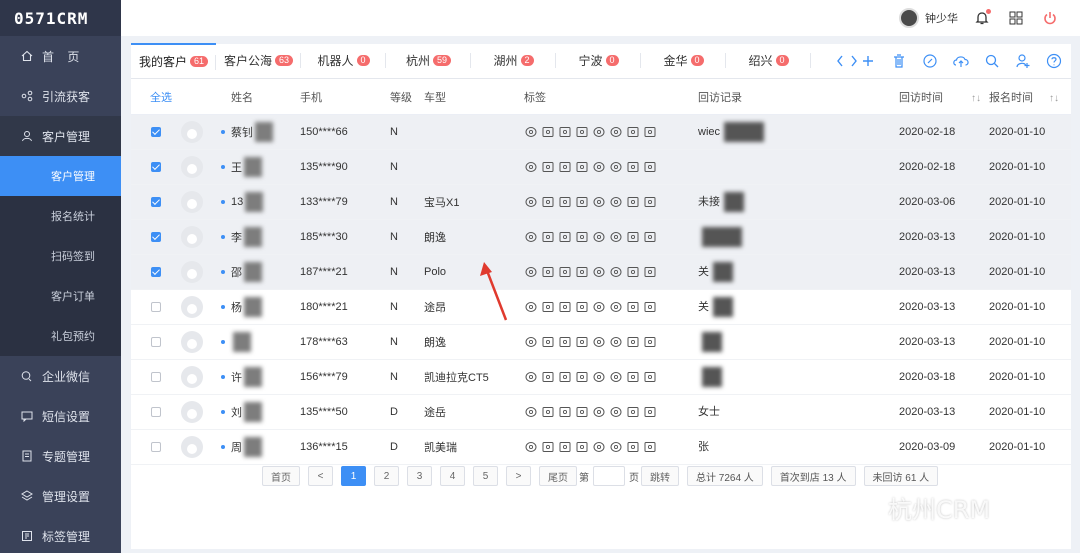 Image resolution: width=1080 pixels, height=553 pixels. What do you see at coordinates (930, 61) in the screenshot?
I see `refresh-icon` at bounding box center [930, 61].